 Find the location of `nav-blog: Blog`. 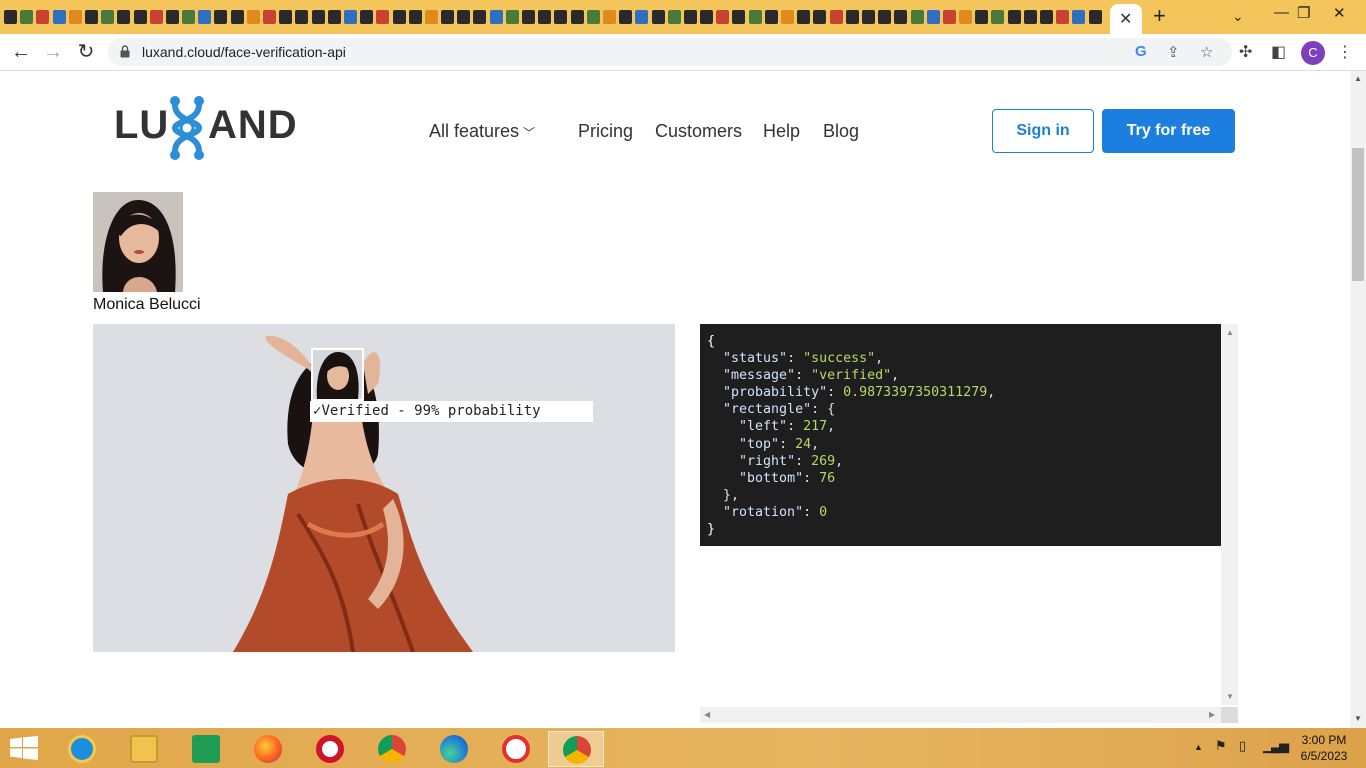

nav-blog: Blog is located at coordinates (841, 131).